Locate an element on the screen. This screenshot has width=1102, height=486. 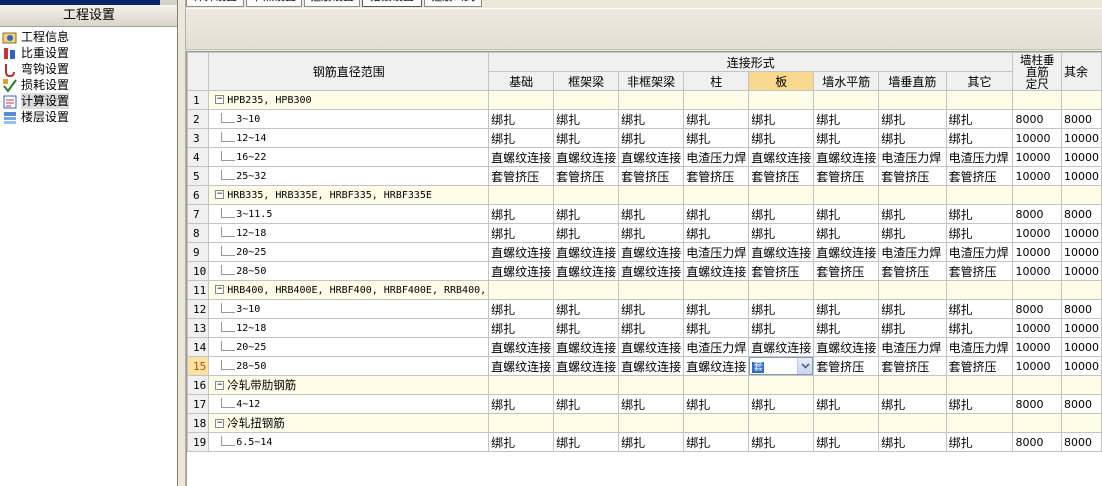
tree-item-3: 损耗设置 is located at coordinates (88, 85).